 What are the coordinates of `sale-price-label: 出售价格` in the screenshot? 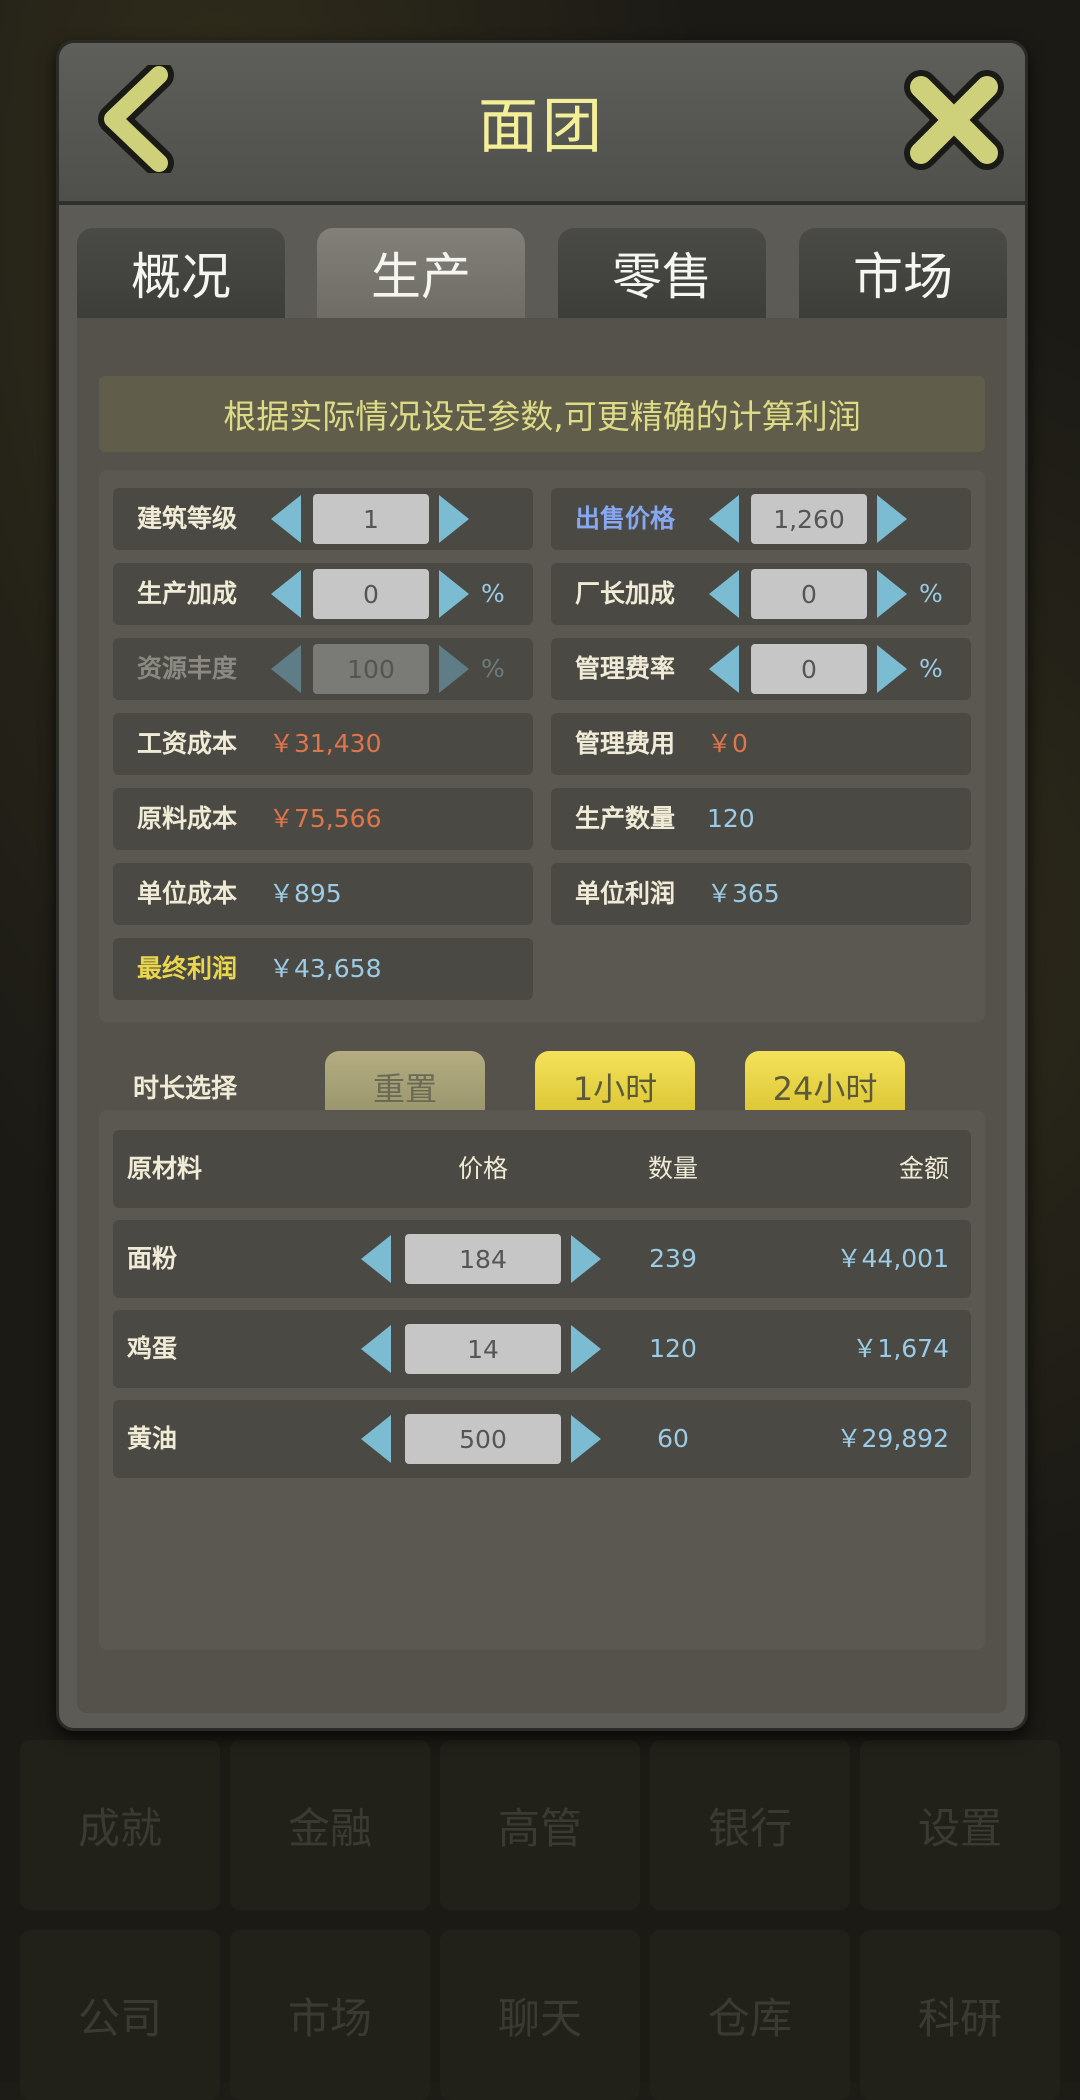 It's located at (625, 518).